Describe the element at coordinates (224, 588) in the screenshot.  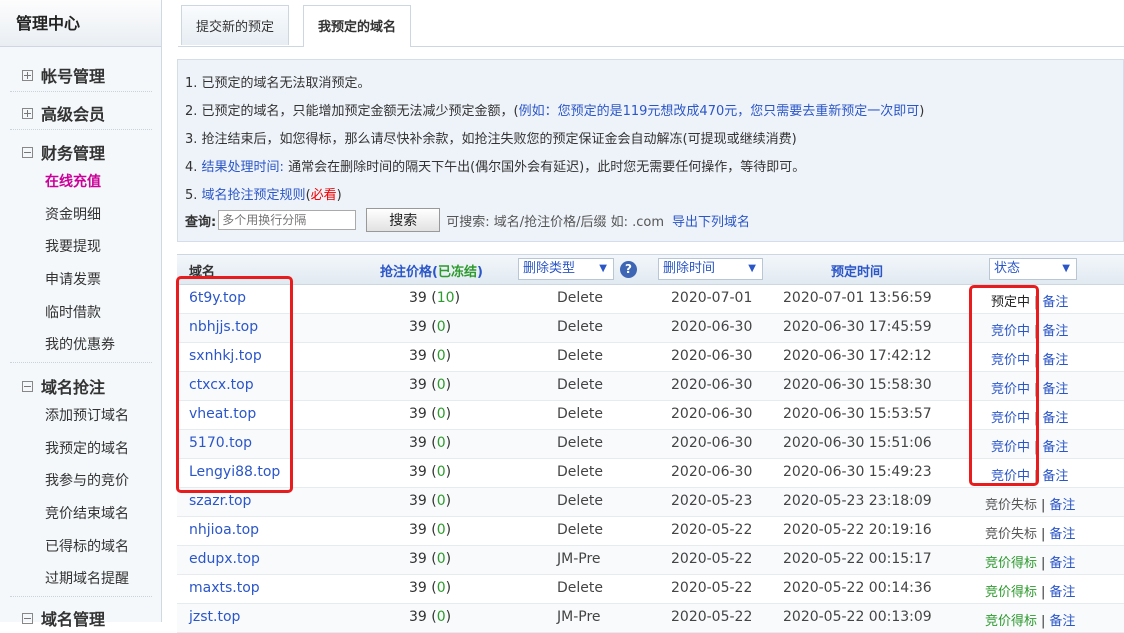
I see `domain-link: maxts.top` at that location.